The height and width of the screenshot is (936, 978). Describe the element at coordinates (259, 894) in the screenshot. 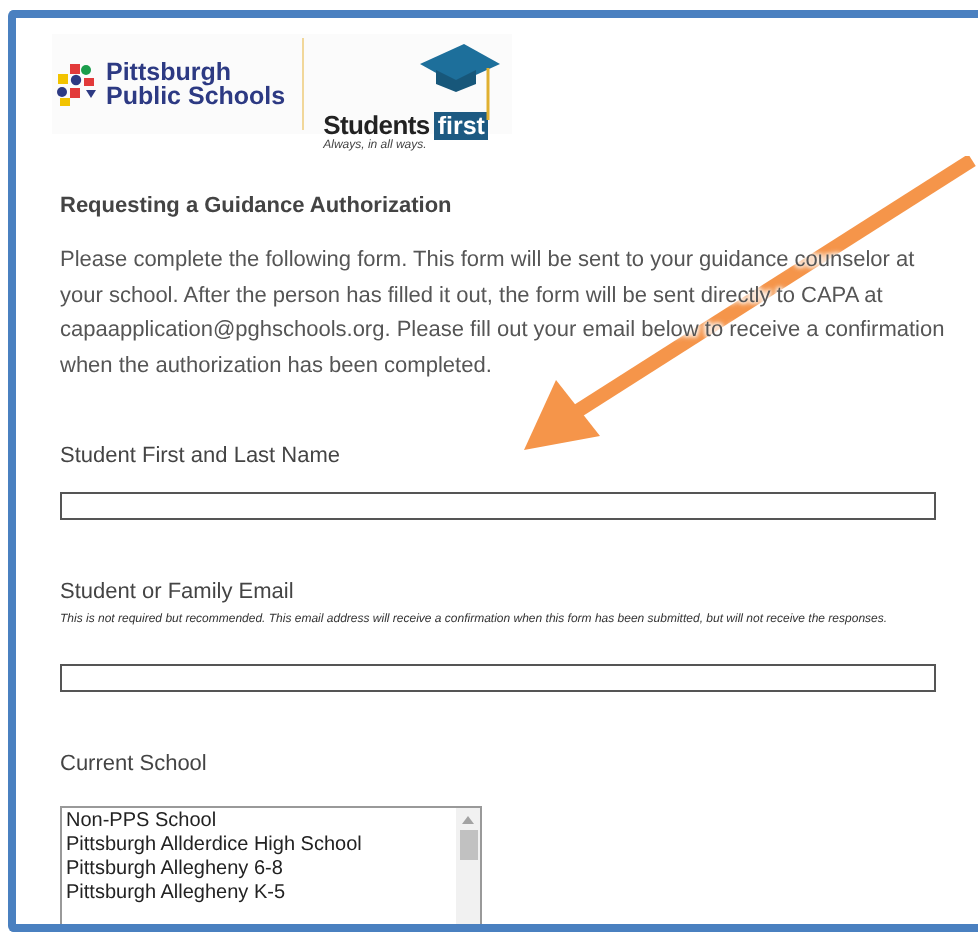

I see `list-option: Pittsburgh Allegheny K-5` at that location.